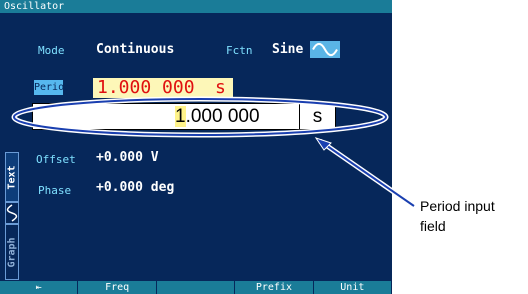  Describe the element at coordinates (457, 216) in the screenshot. I see `callout-label: Period input field` at that location.